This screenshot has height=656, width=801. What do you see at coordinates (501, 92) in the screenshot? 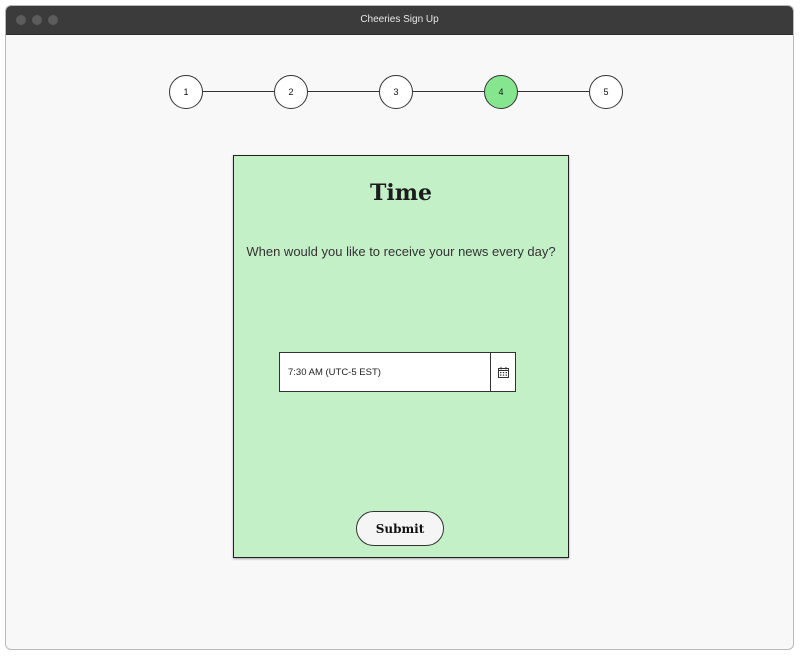
I see `step-4: 4` at bounding box center [501, 92].